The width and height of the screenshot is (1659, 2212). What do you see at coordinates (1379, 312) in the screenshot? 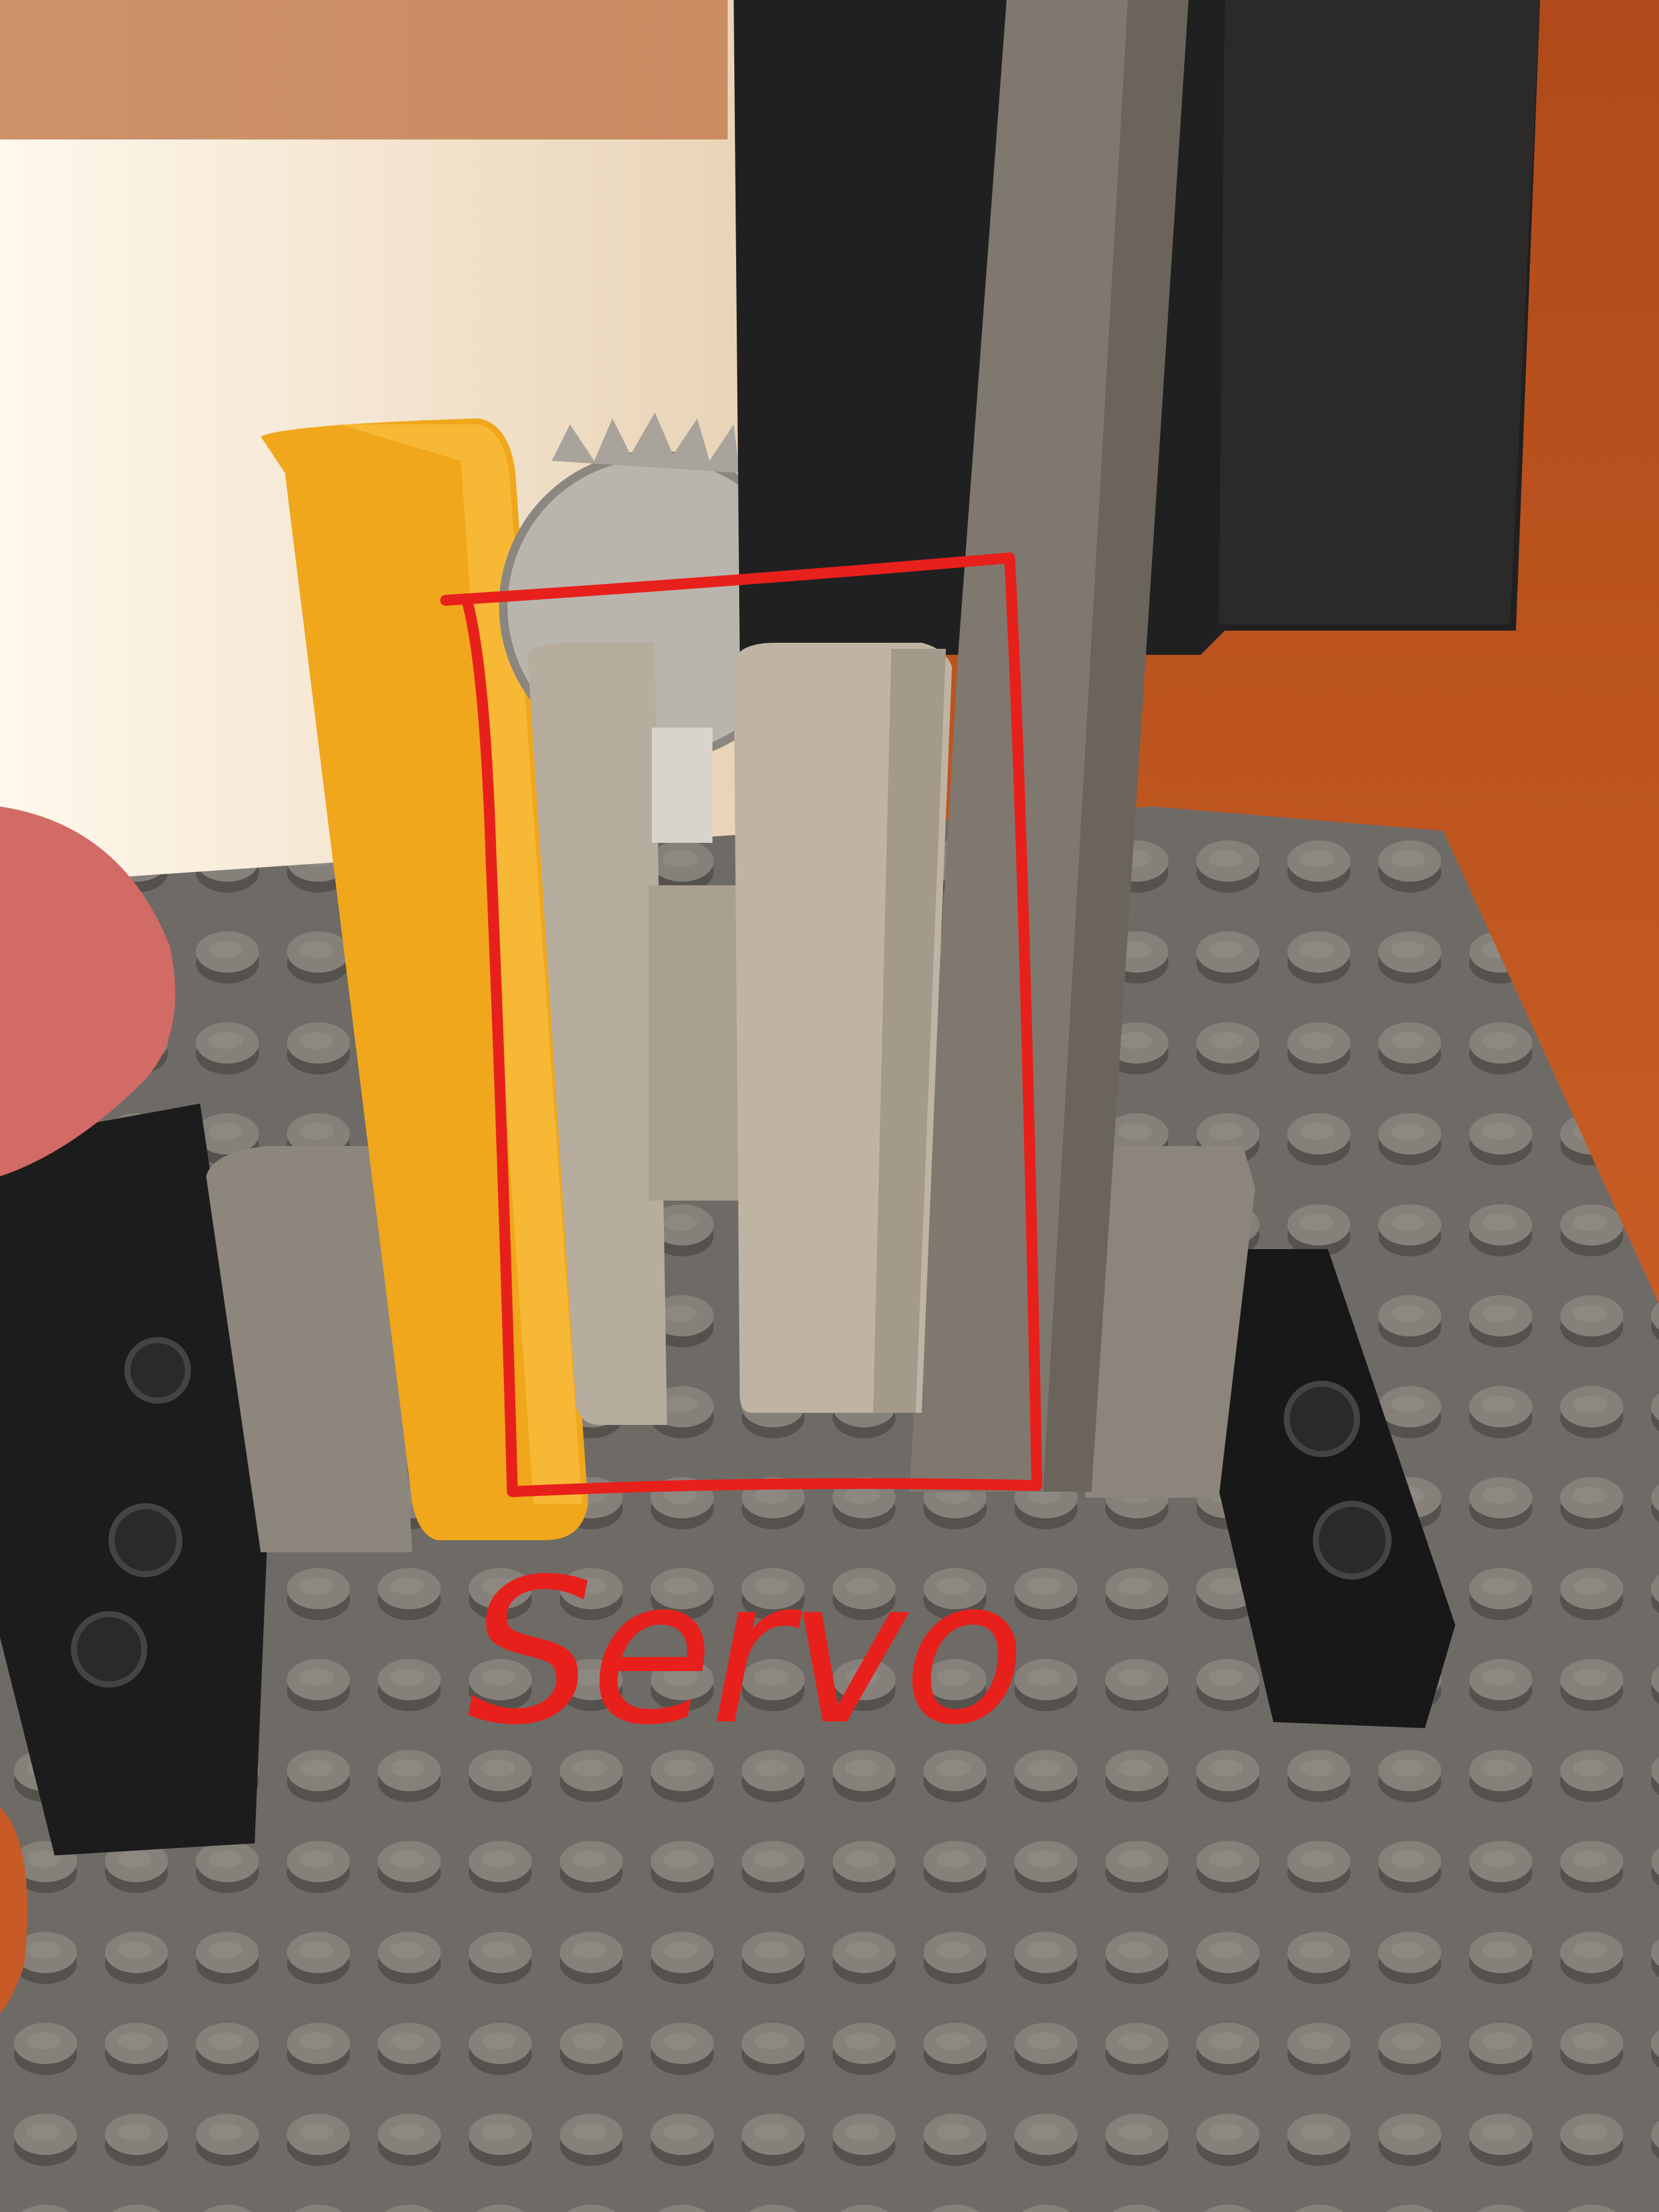
I see `black-column-side` at bounding box center [1379, 312].